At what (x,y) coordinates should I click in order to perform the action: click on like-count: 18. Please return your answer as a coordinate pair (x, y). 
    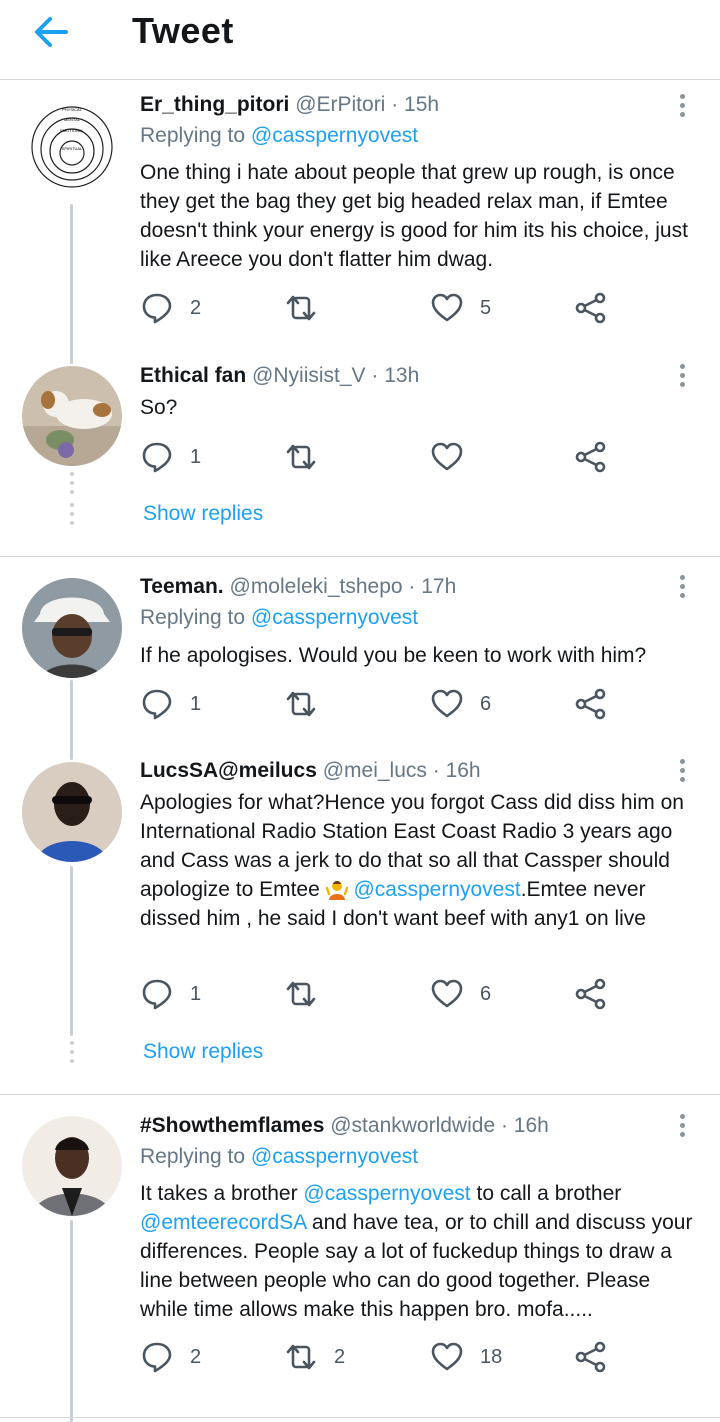
    Looking at the image, I should click on (491, 1356).